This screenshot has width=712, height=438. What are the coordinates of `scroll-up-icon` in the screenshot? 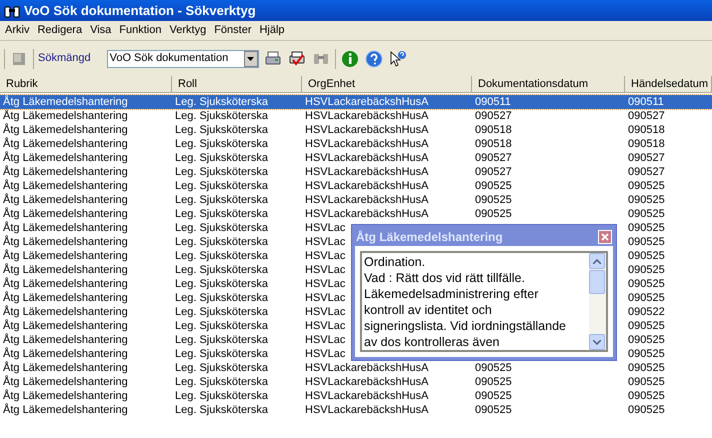 It's located at (597, 261).